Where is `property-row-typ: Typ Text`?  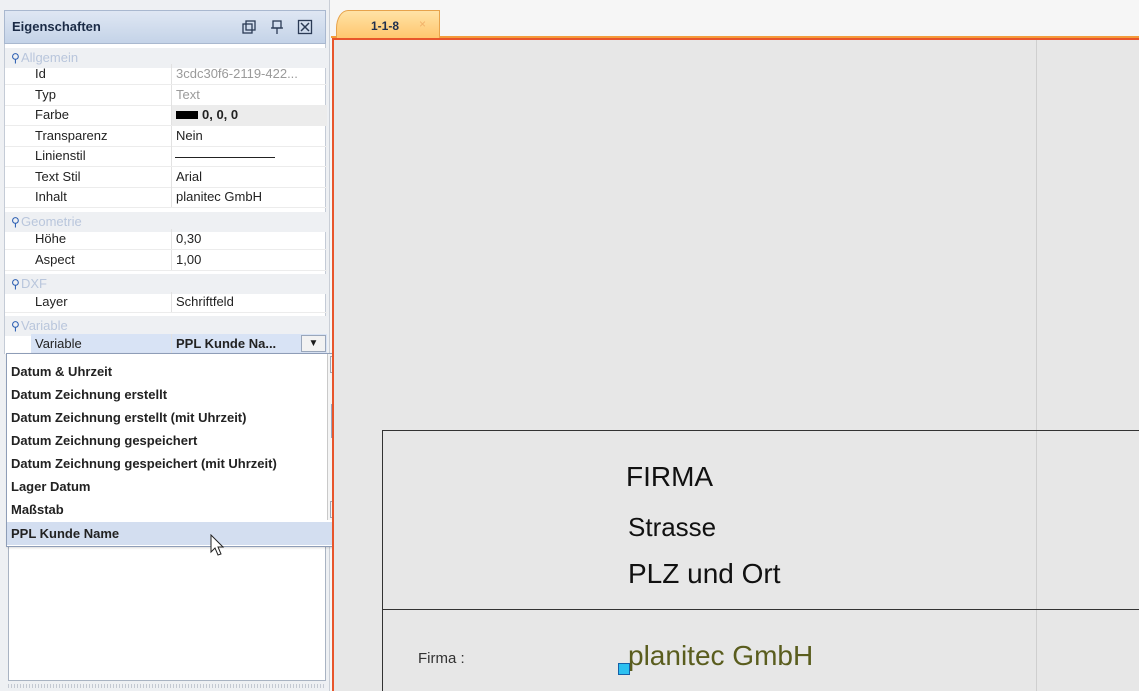
property-row-typ: Typ Text is located at coordinates (166, 95).